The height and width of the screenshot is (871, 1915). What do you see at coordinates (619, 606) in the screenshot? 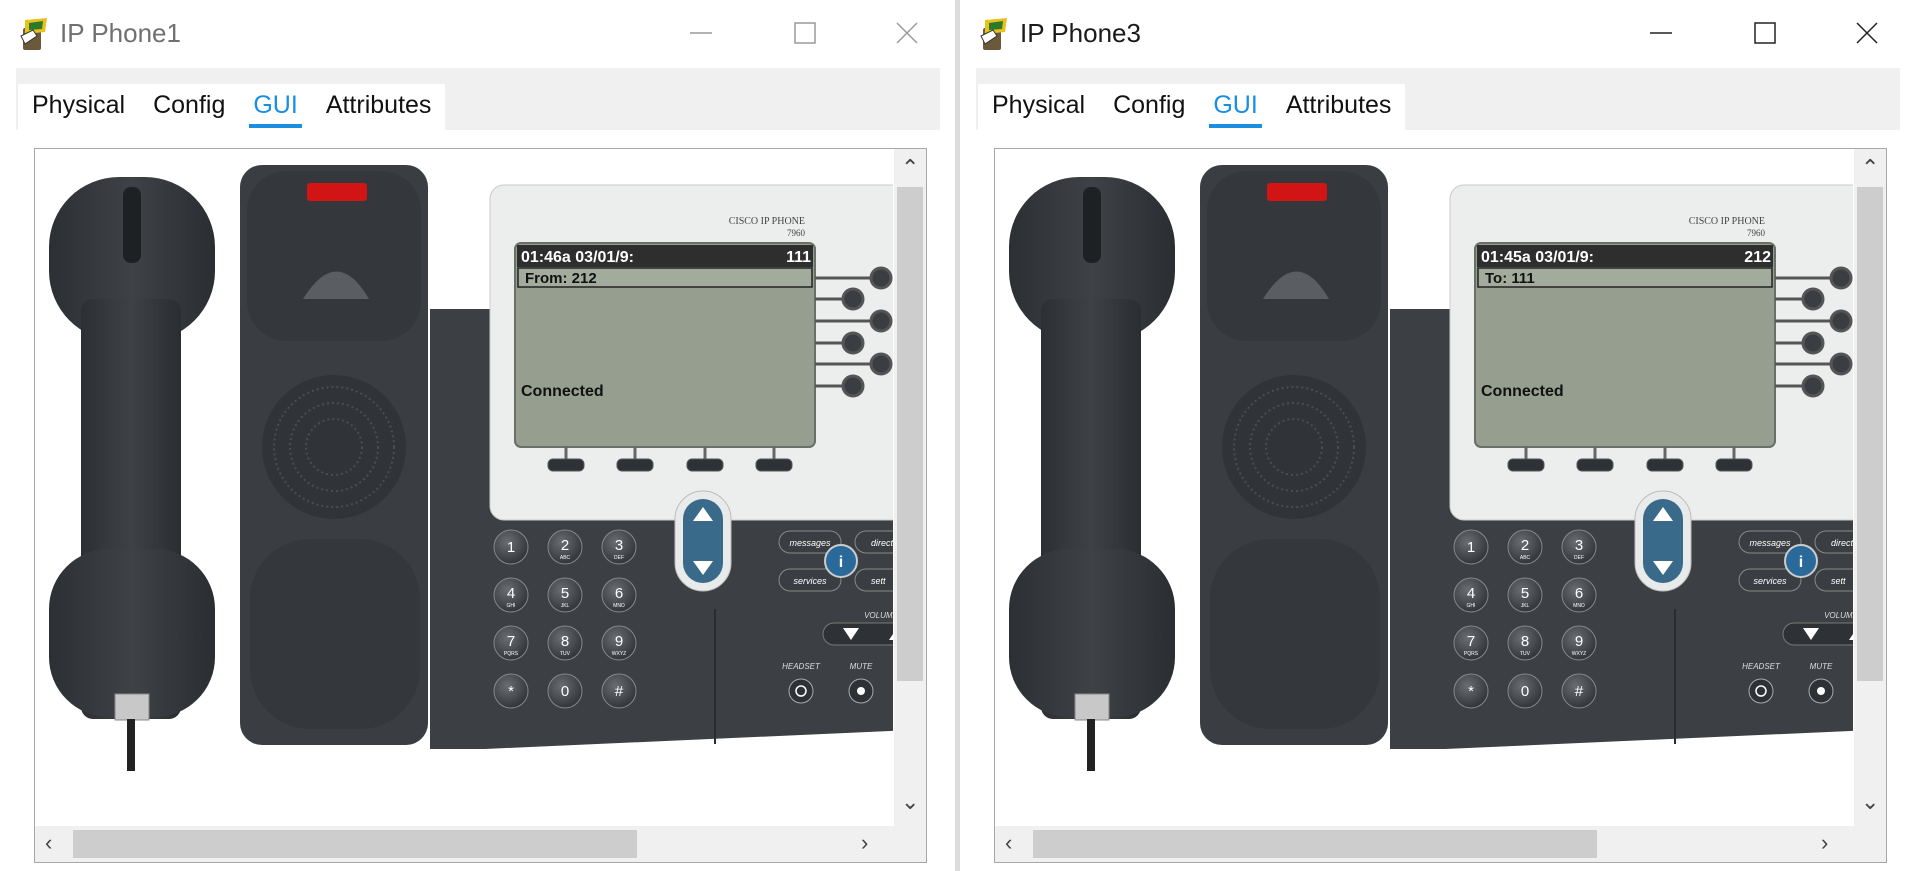
I see `svg-text: MNO` at bounding box center [619, 606].